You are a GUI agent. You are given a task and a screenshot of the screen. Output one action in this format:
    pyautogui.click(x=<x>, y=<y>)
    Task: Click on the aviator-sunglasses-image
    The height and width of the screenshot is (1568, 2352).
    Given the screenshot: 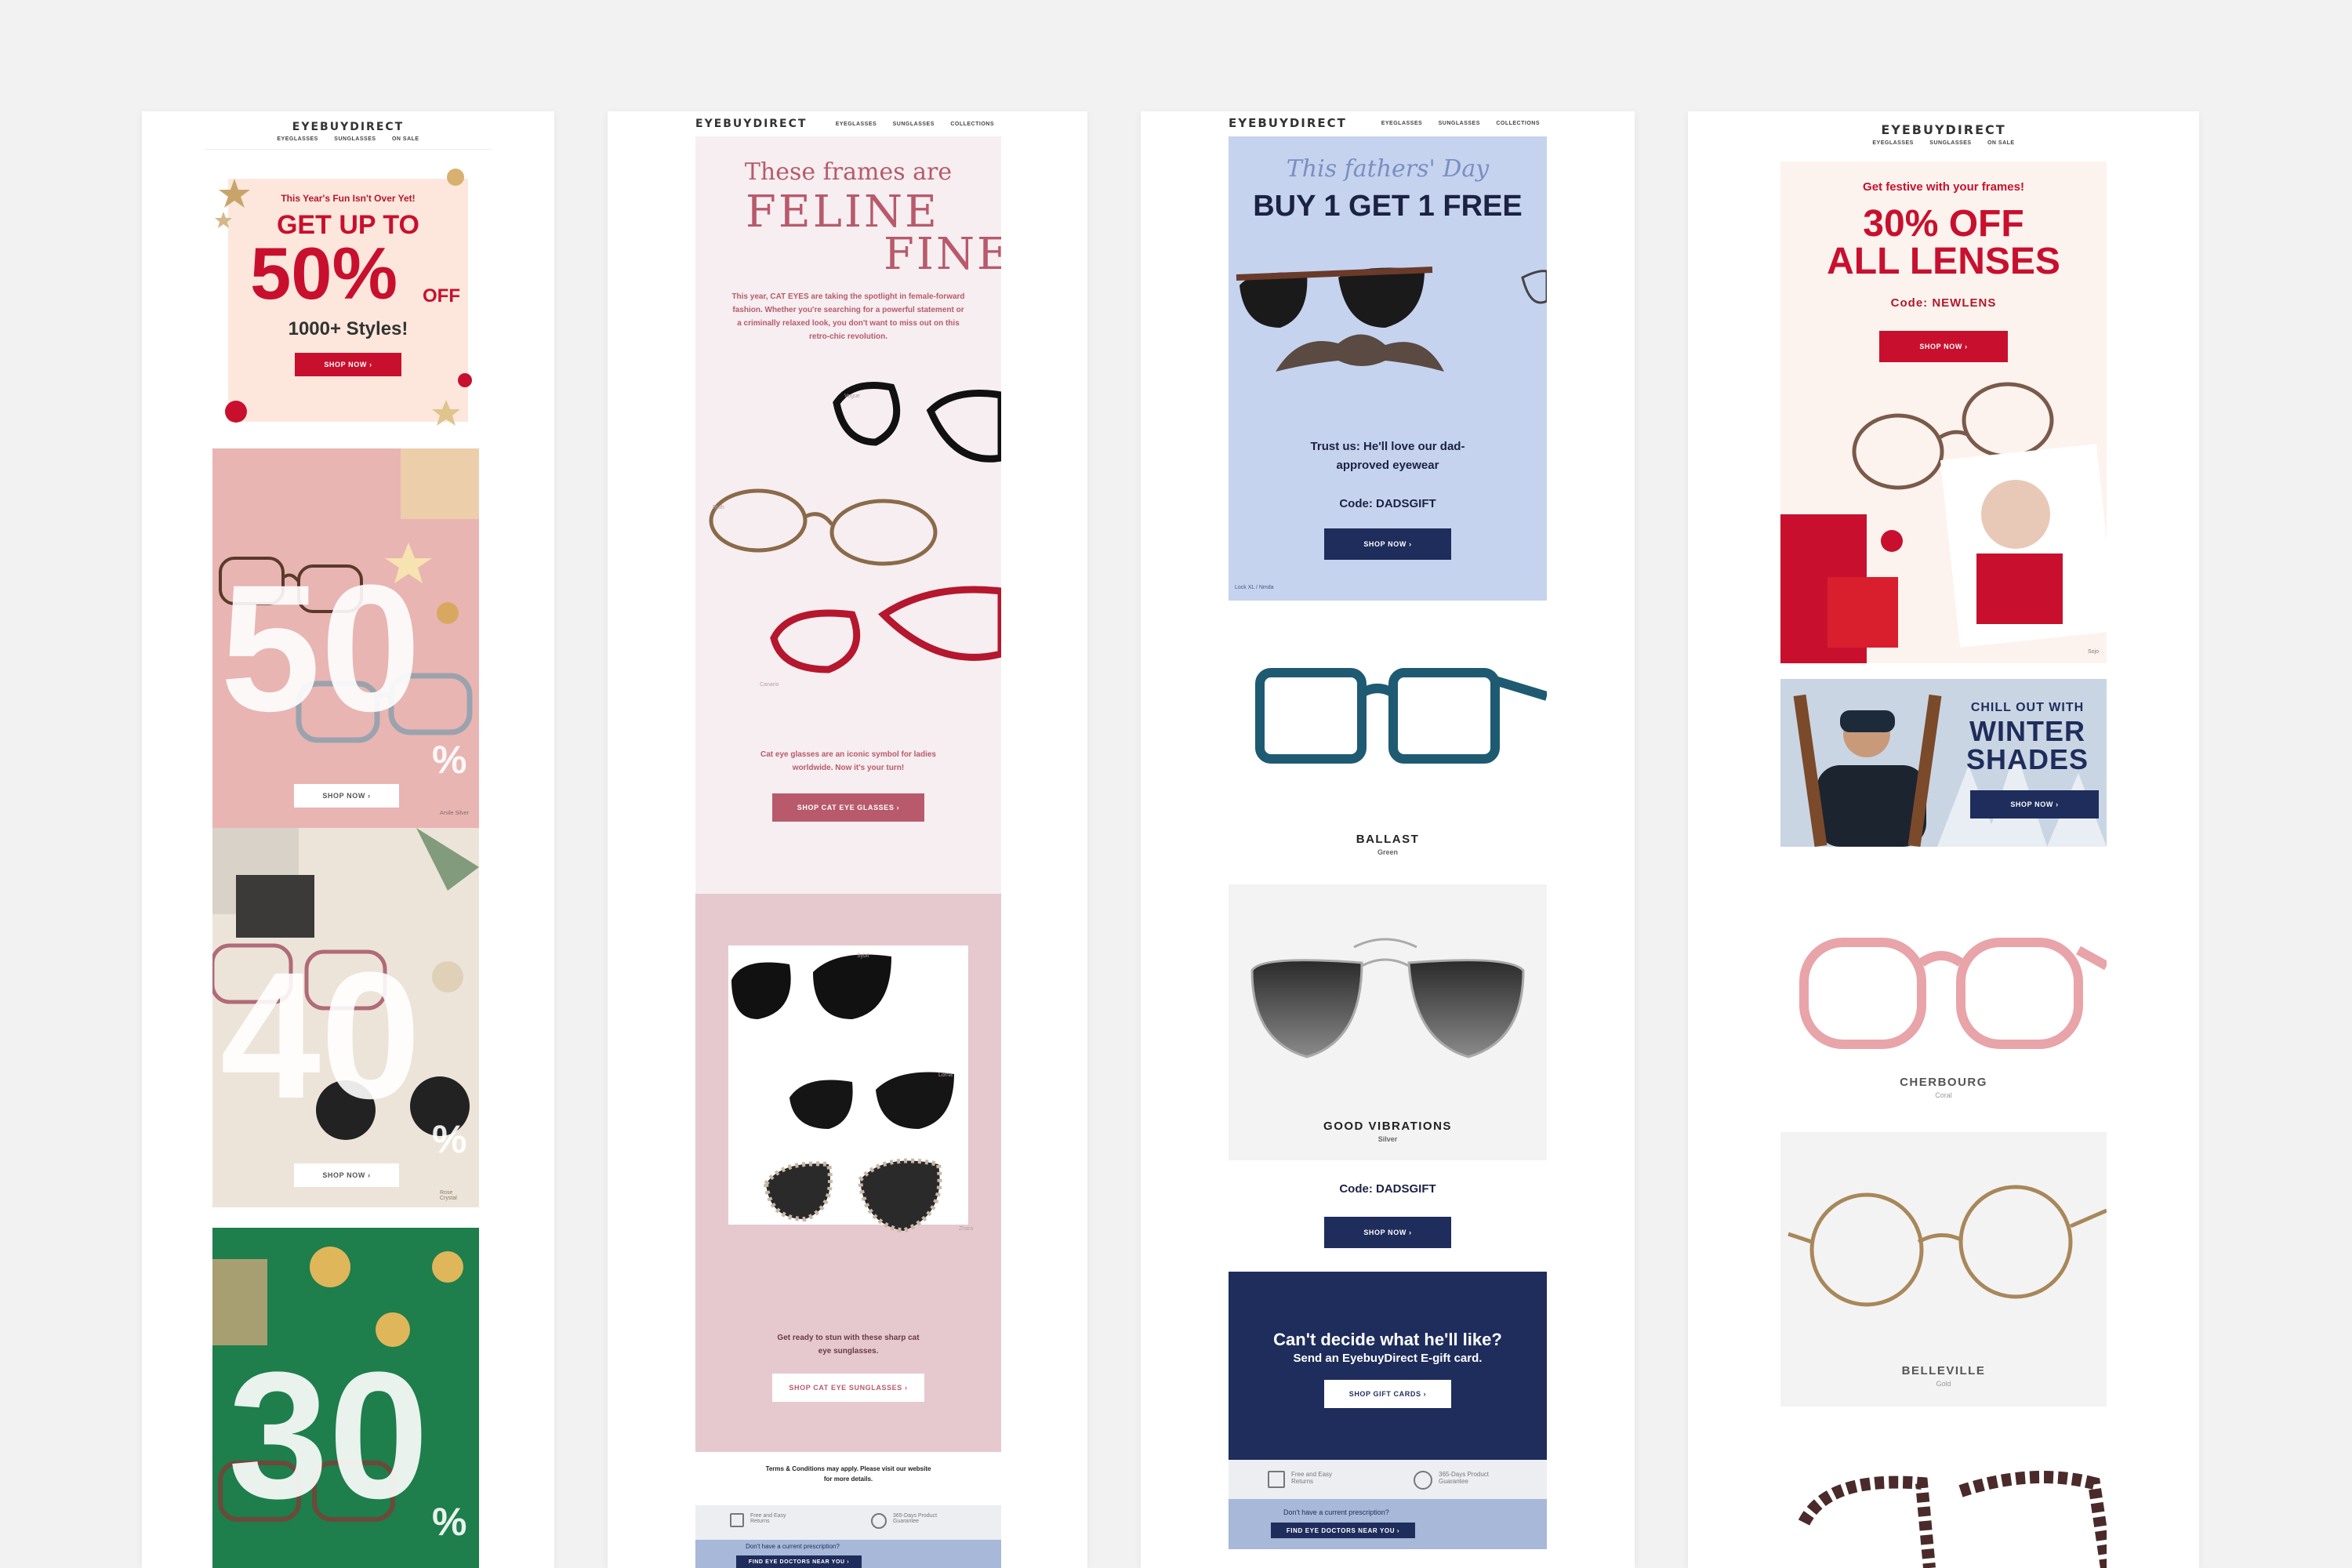 What is the action you would take?
    pyautogui.click(x=1387, y=998)
    